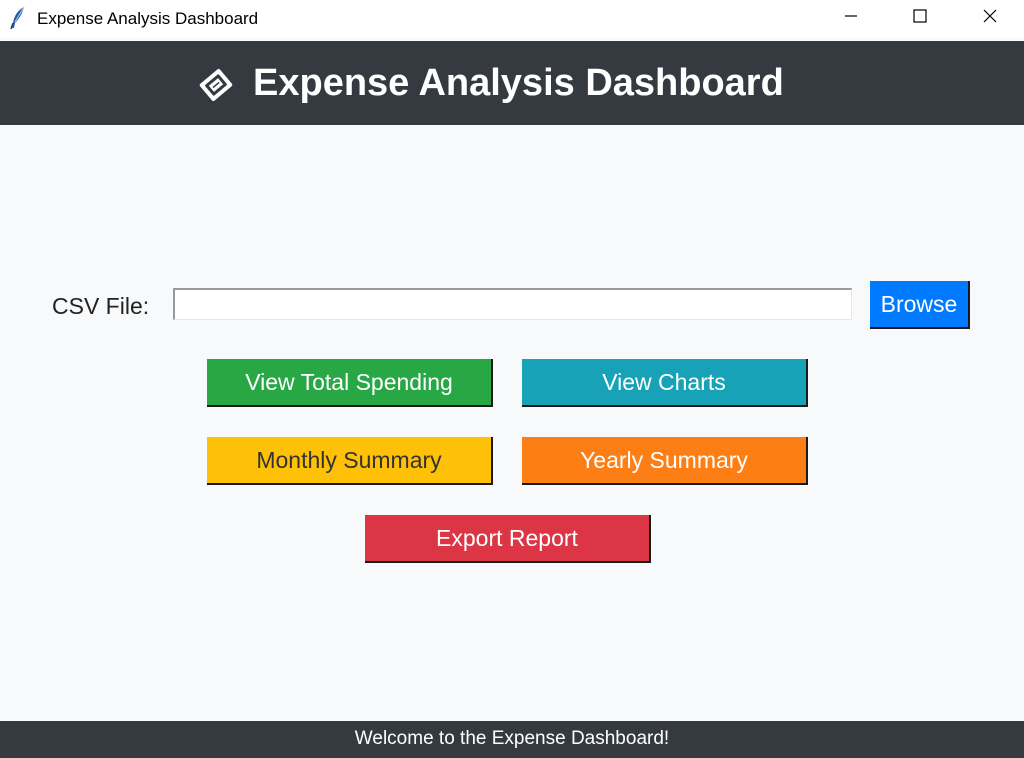 The height and width of the screenshot is (758, 1024). I want to click on receipt-tag-icon, so click(216, 85).